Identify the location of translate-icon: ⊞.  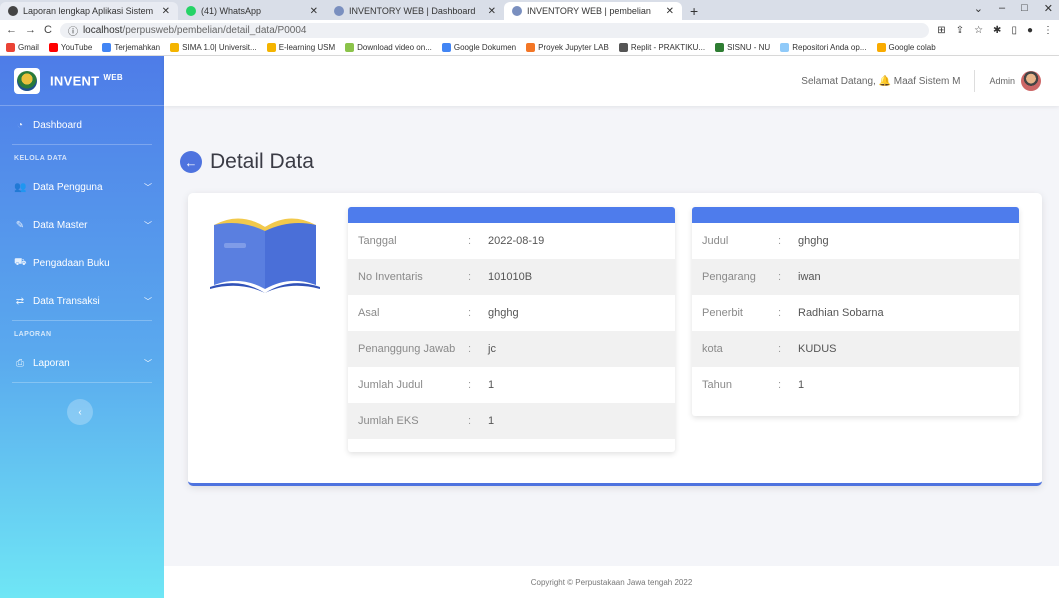
(941, 30).